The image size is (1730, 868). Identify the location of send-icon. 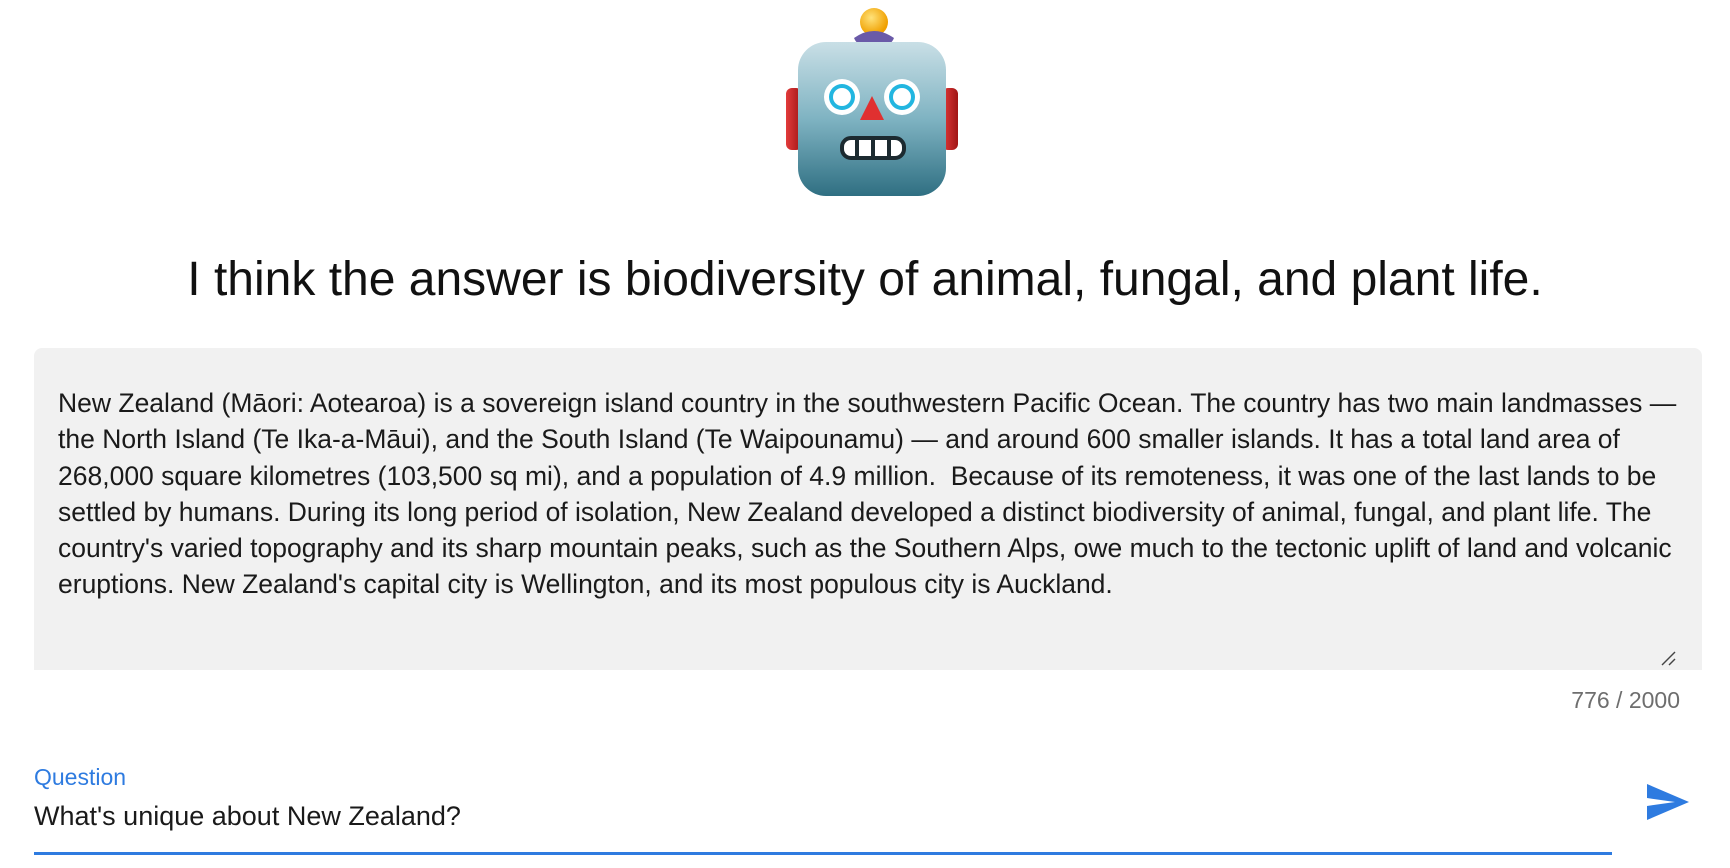
(1668, 802).